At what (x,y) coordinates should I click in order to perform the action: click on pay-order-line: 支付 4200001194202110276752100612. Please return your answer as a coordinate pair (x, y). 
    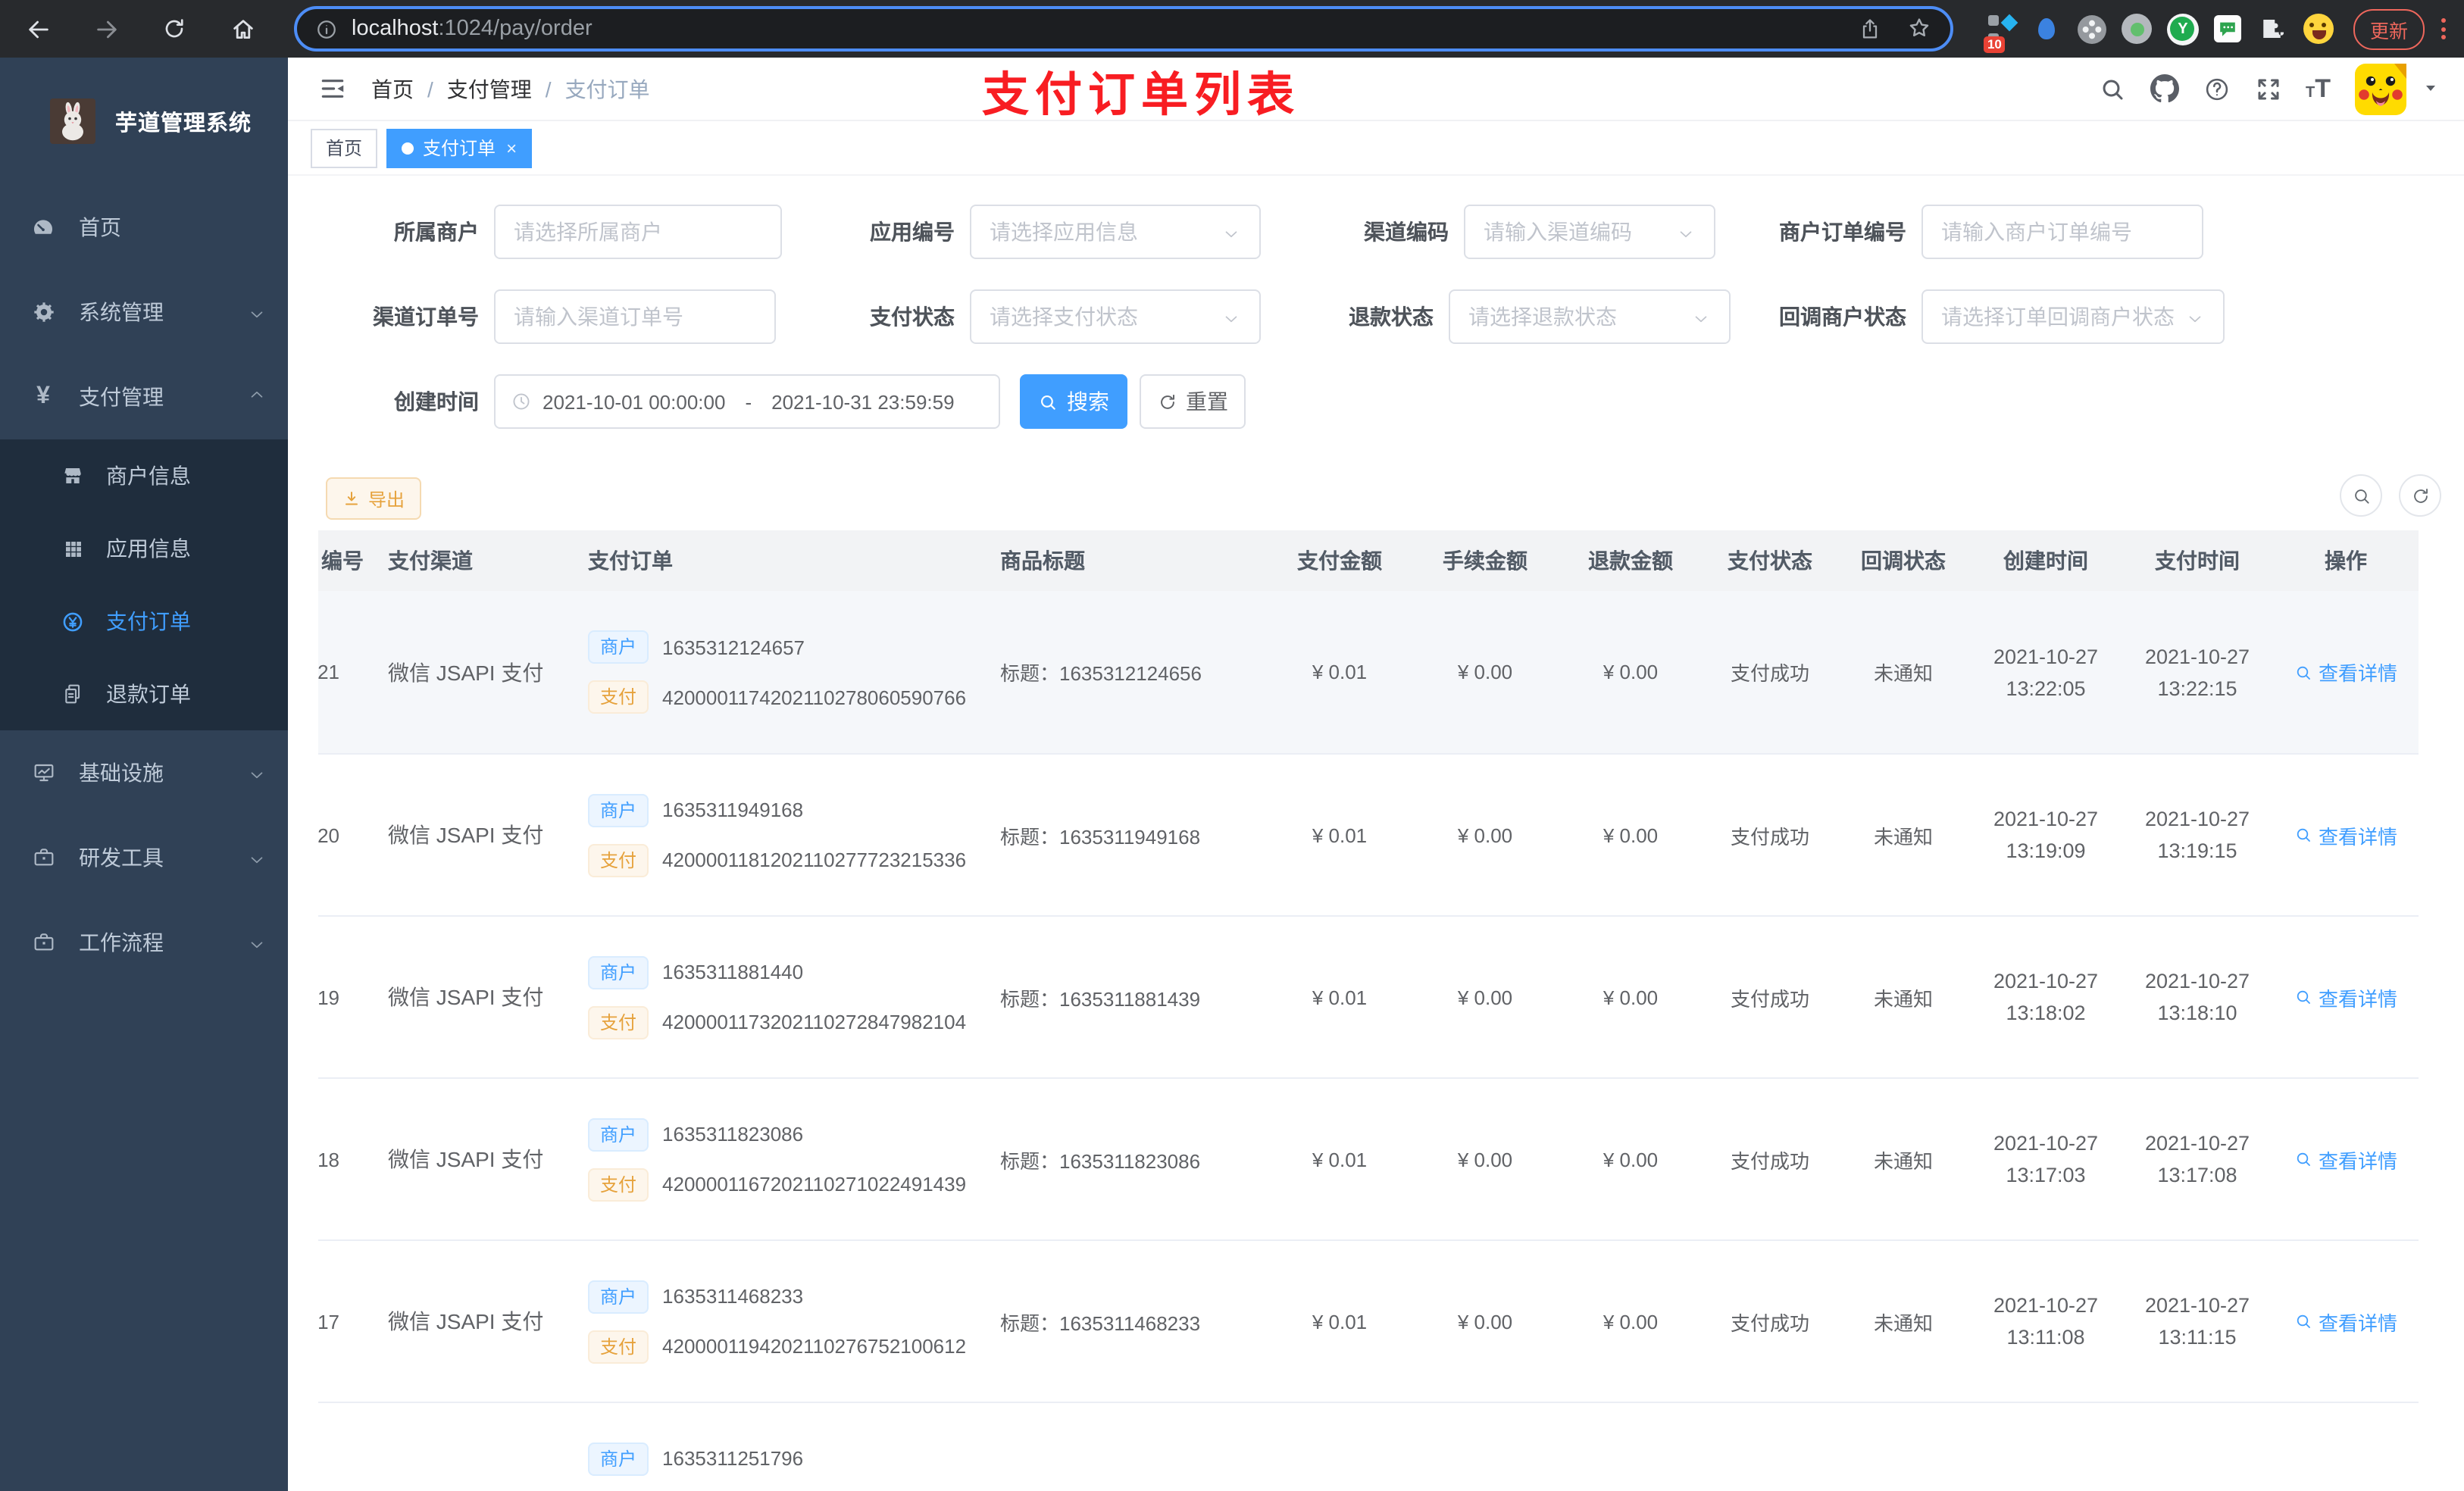
    Looking at the image, I should click on (777, 1346).